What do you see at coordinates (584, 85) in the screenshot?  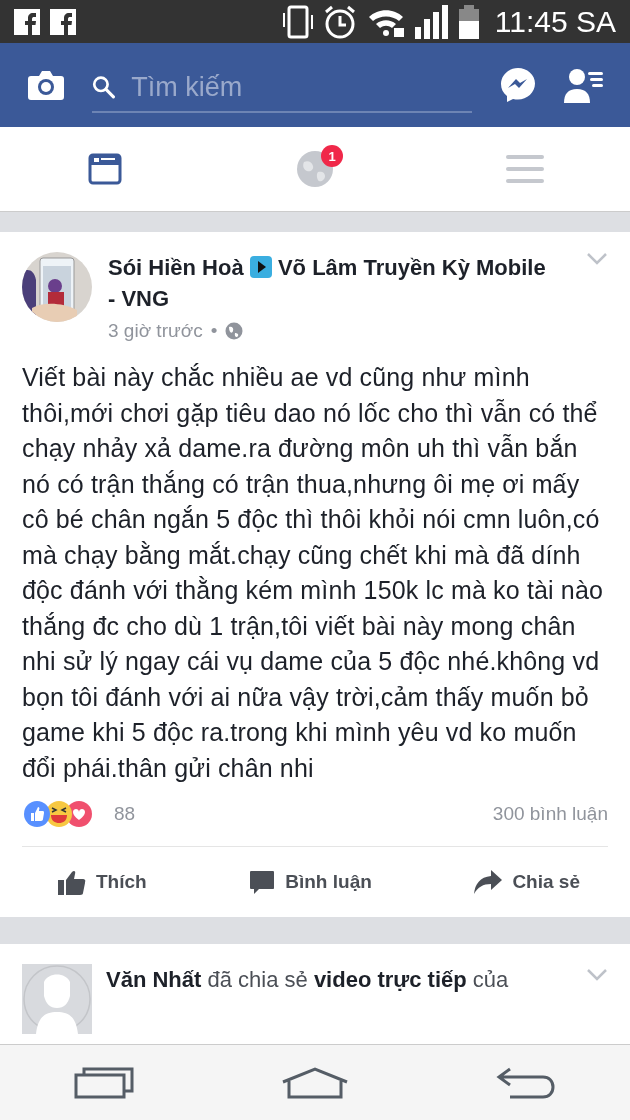 I see `friend-requests-icon` at bounding box center [584, 85].